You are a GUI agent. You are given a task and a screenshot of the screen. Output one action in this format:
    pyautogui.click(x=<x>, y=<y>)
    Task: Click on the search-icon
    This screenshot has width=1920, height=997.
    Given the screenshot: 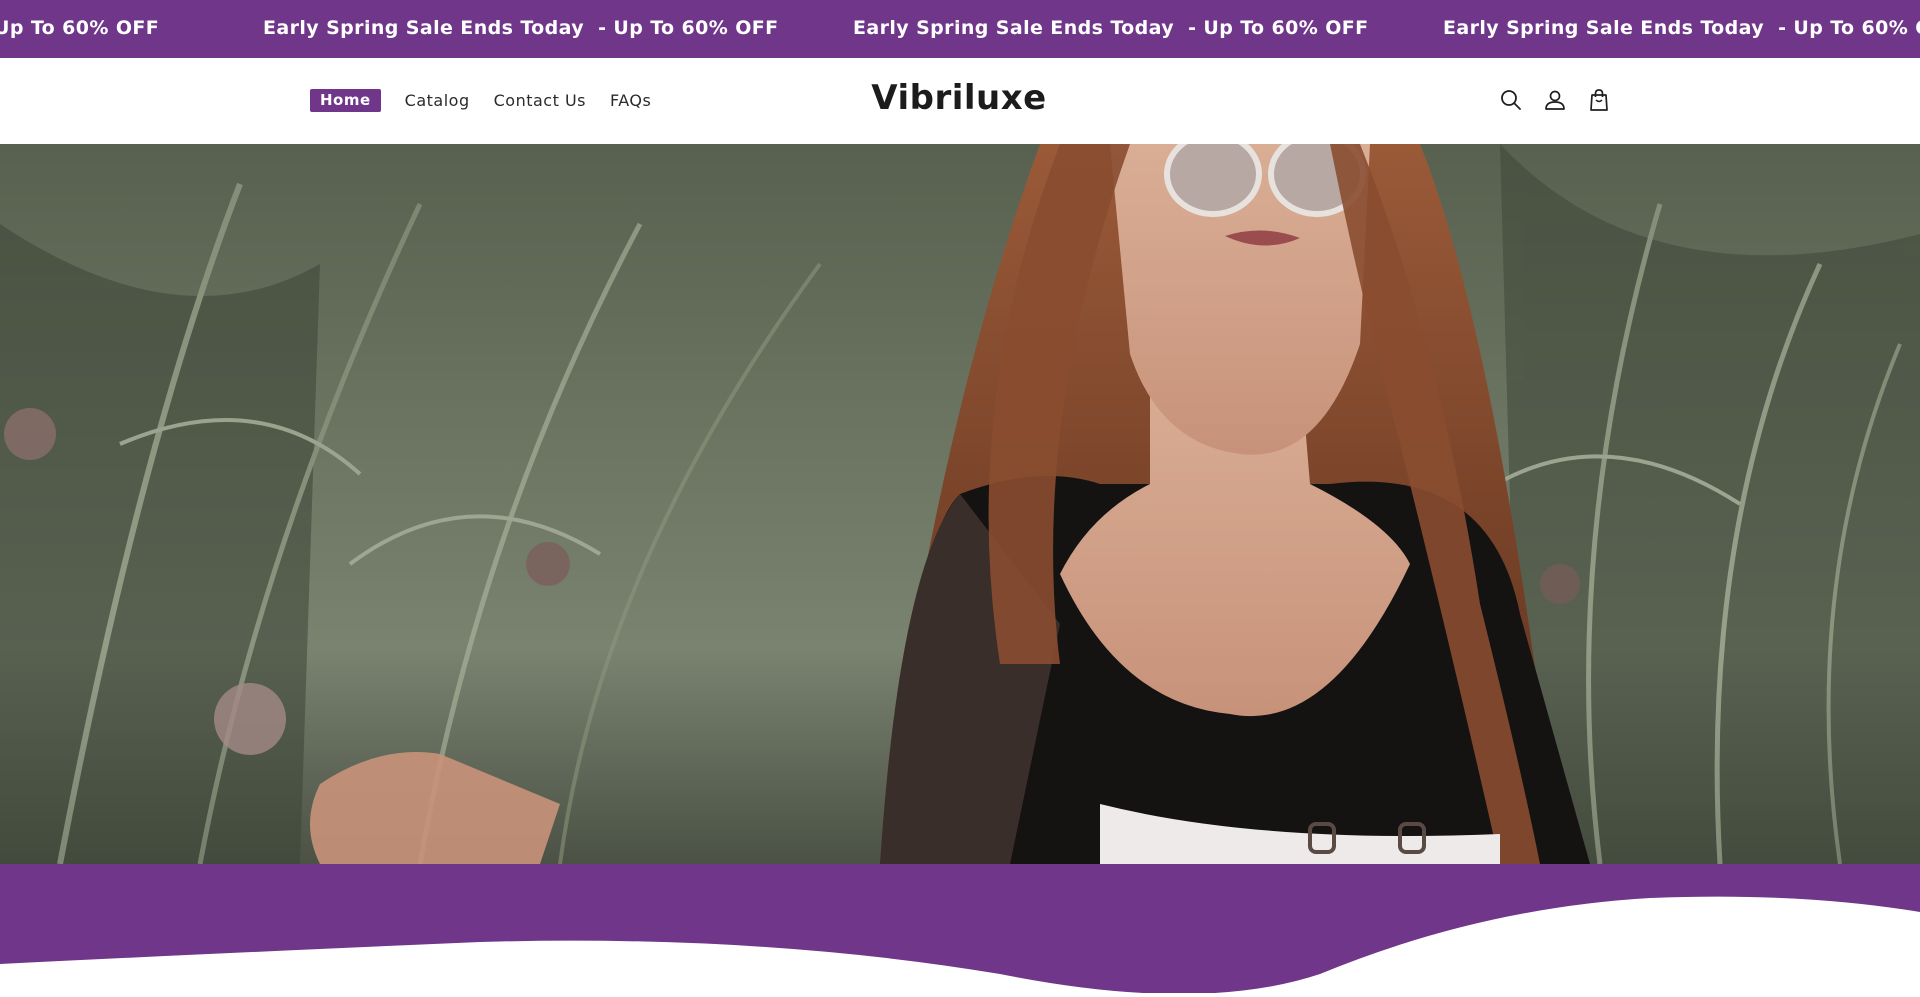 What is the action you would take?
    pyautogui.click(x=1511, y=100)
    